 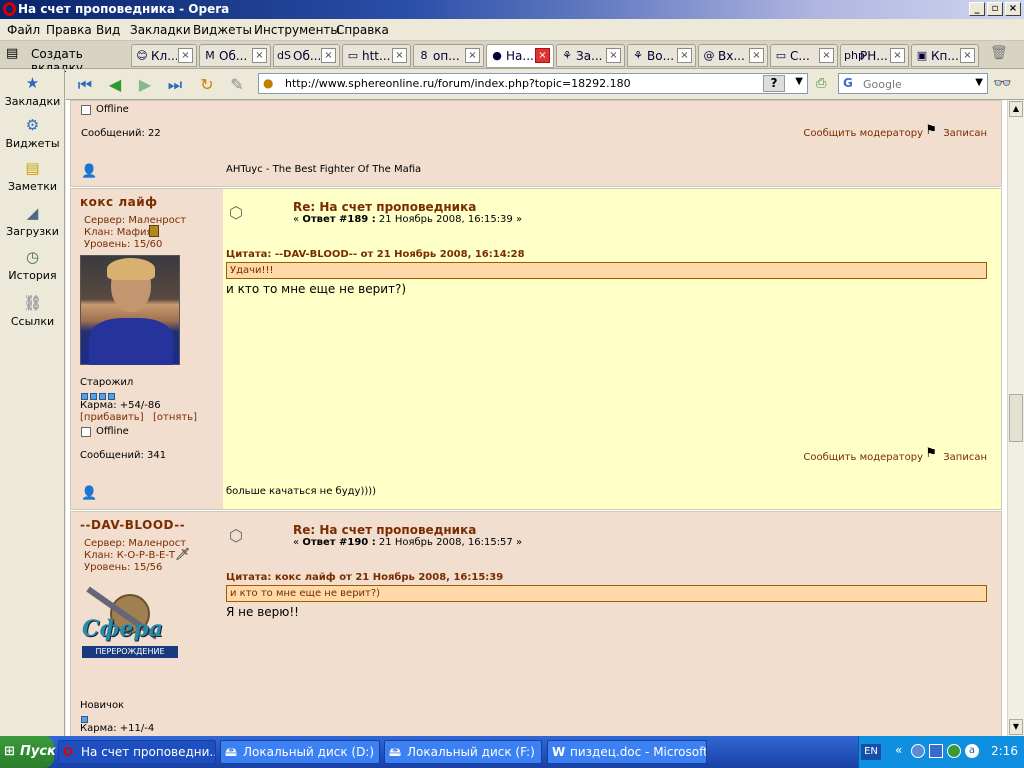 What do you see at coordinates (945, 55) in the screenshot?
I see `tab-12: ▣ Кп... ×` at bounding box center [945, 55].